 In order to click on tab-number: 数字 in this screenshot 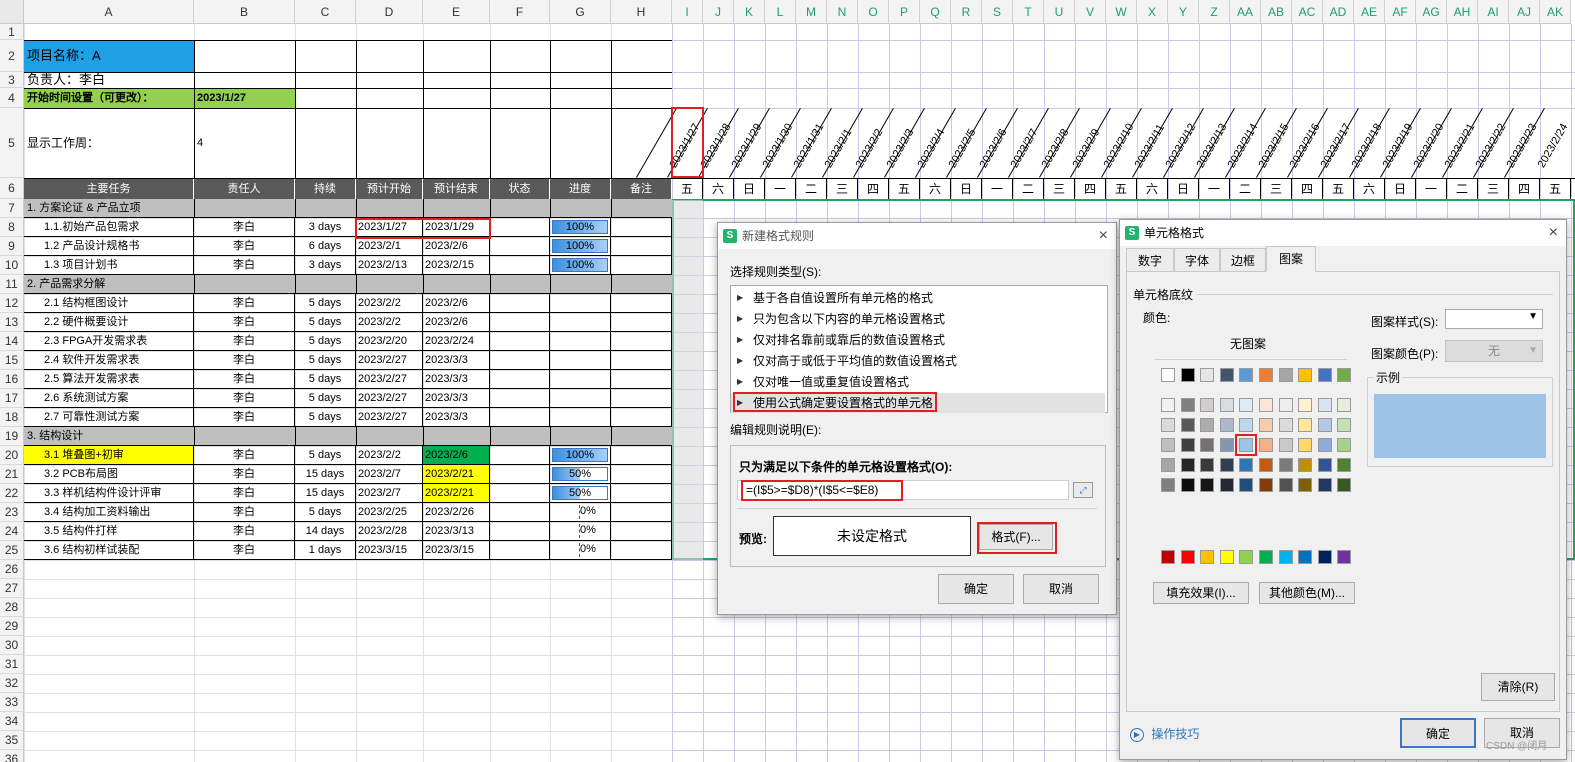, I will do `click(1150, 260)`.